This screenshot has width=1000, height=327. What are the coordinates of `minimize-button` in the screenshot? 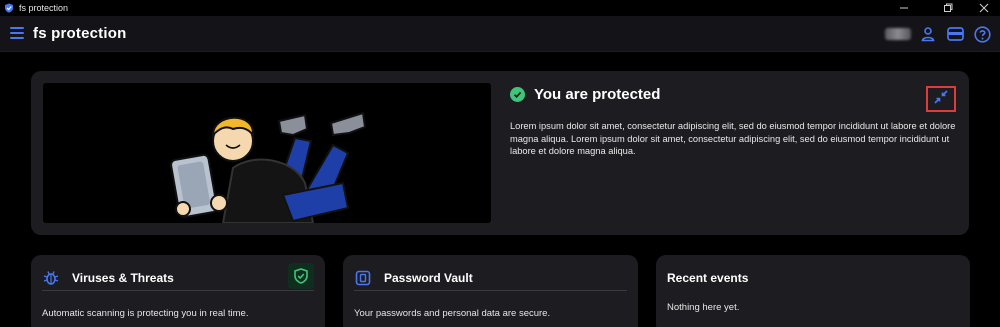 It's located at (904, 8).